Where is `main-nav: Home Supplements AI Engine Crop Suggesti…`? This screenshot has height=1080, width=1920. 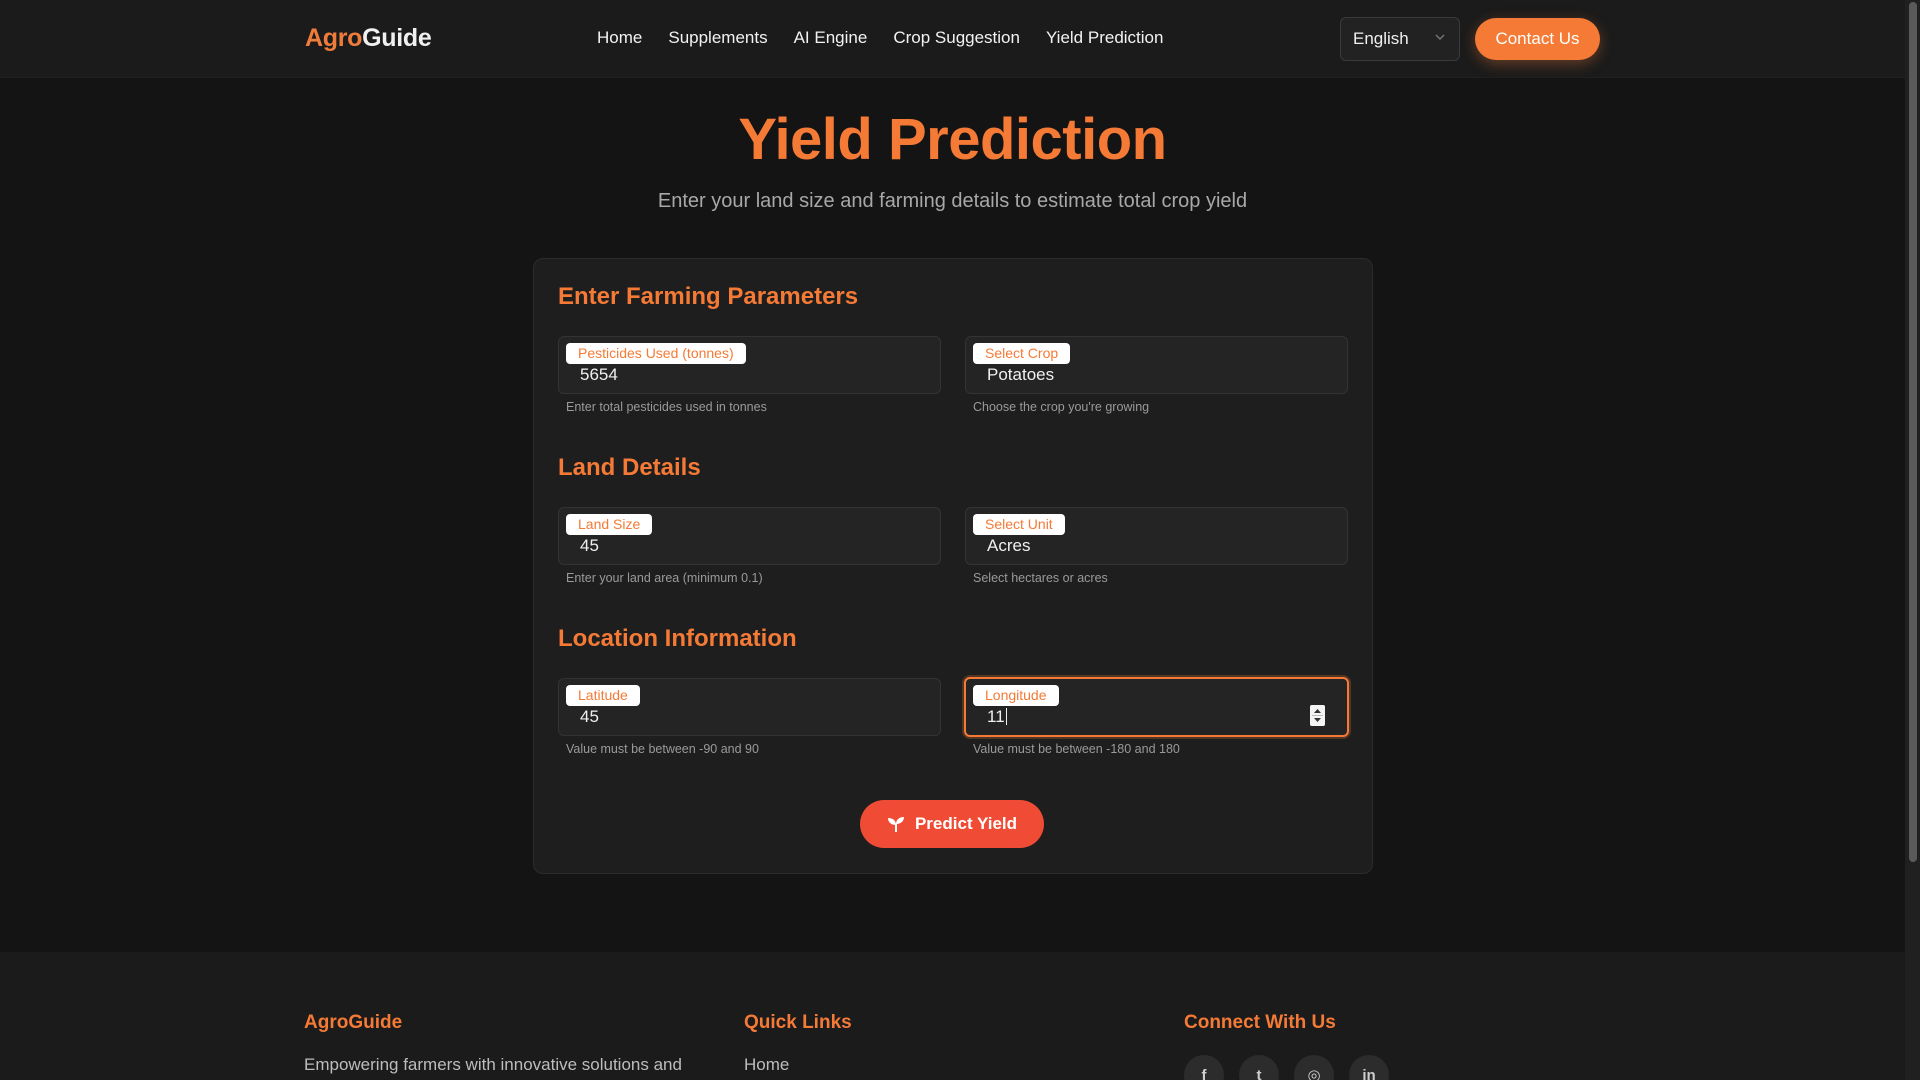
main-nav: Home Supplements AI Engine Crop Suggesti… is located at coordinates (880, 38).